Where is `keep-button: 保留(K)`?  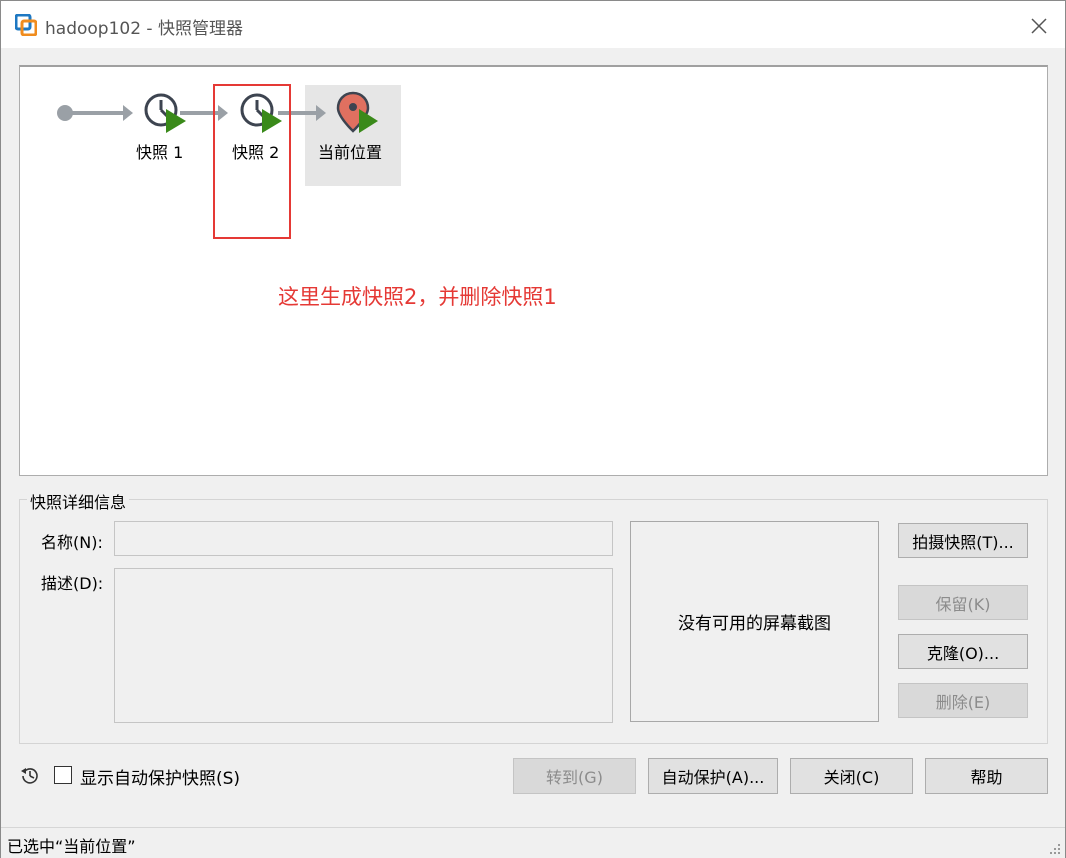
keep-button: 保留(K) is located at coordinates (963, 602).